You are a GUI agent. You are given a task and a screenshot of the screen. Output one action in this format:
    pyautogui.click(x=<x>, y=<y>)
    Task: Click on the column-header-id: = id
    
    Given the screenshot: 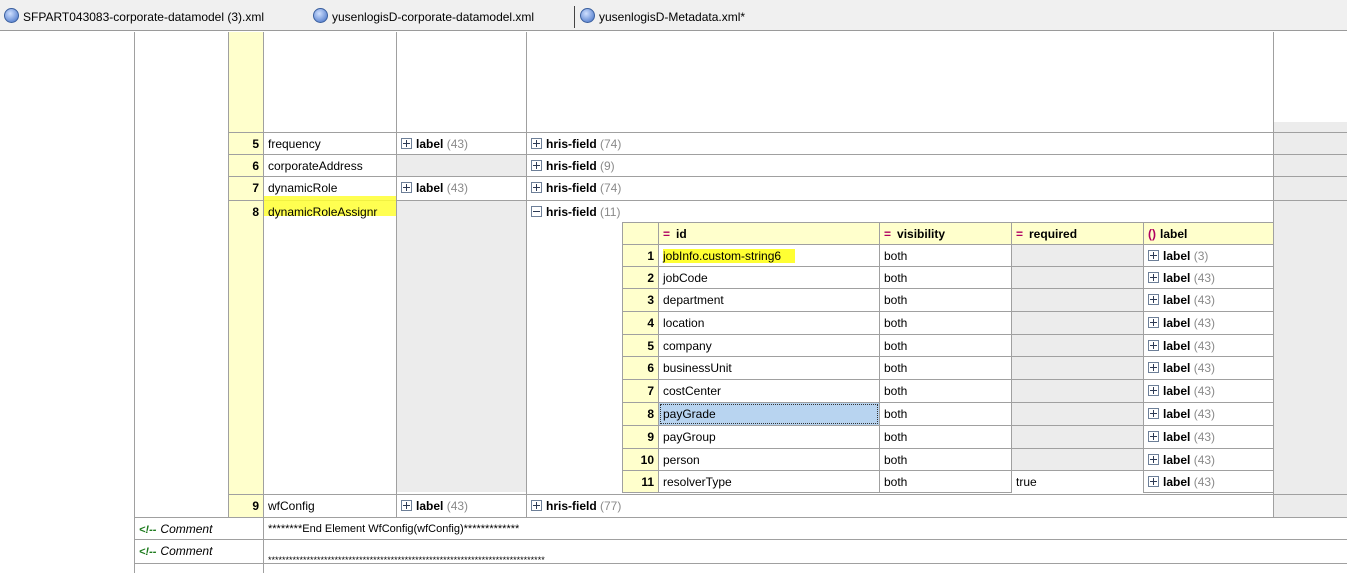 What is the action you would take?
    pyautogui.click(x=769, y=234)
    